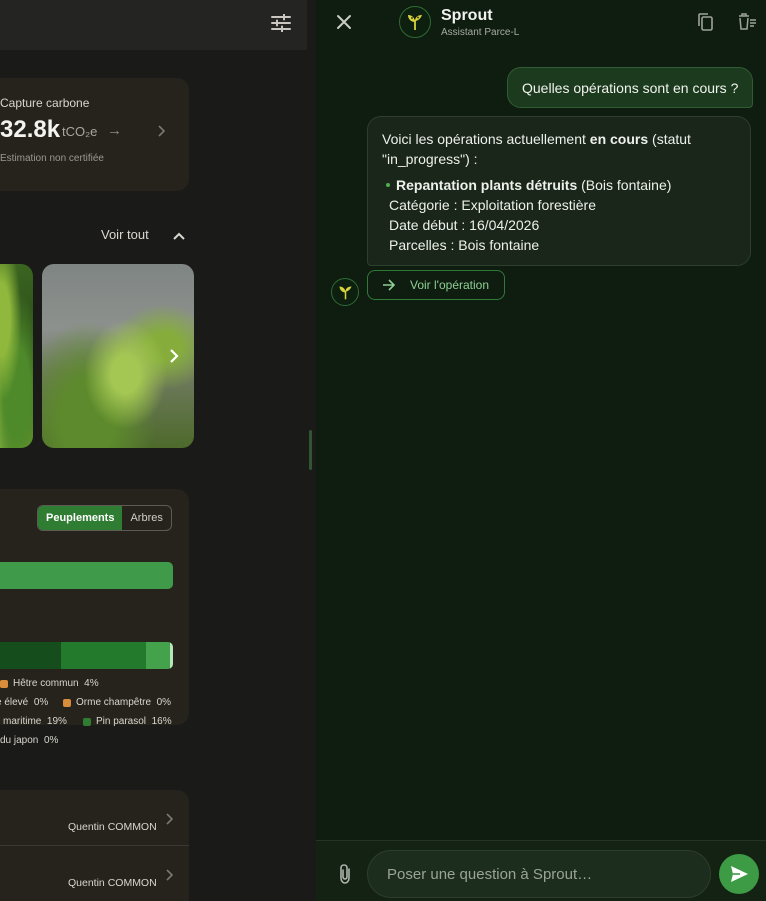 Image resolution: width=766 pixels, height=901 pixels. Describe the element at coordinates (114, 702) in the screenshot. I see `legend-label: Orme champêtre` at that location.